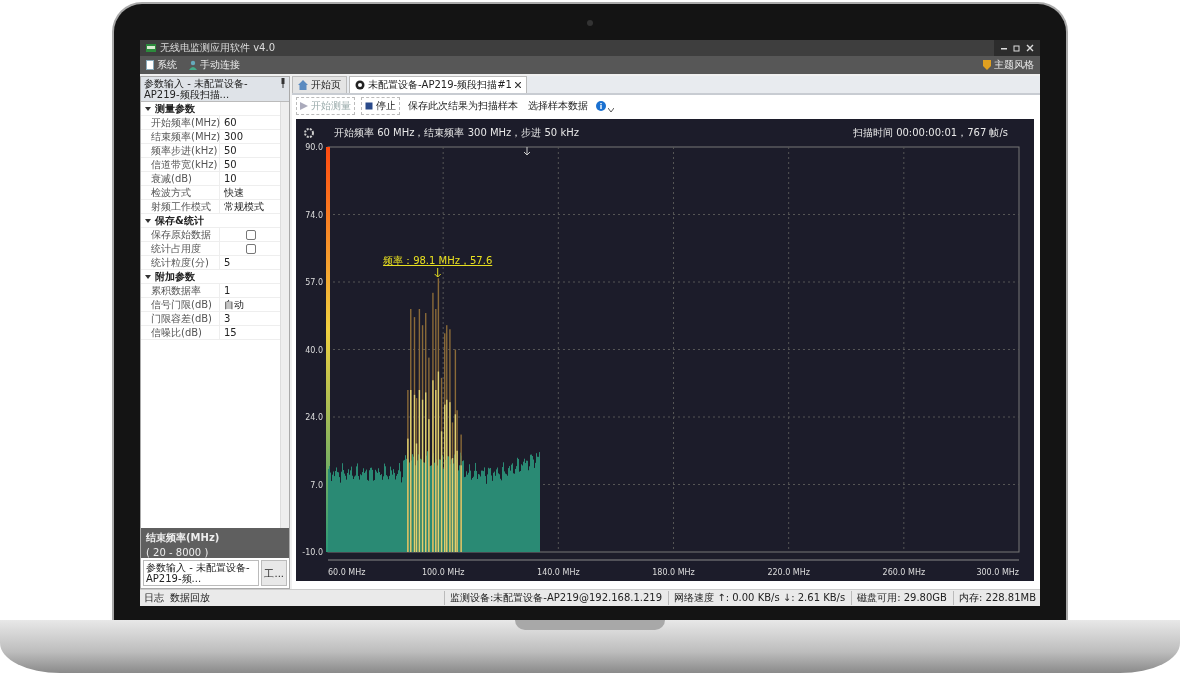  Describe the element at coordinates (217, 48) in the screenshot. I see `window-title: 无线电监测应用软件 v4.0` at that location.